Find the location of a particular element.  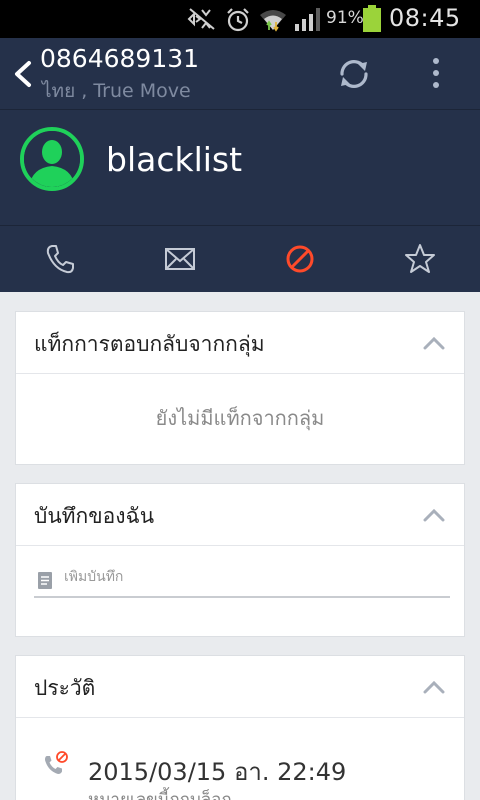

block-button is located at coordinates (300, 259).